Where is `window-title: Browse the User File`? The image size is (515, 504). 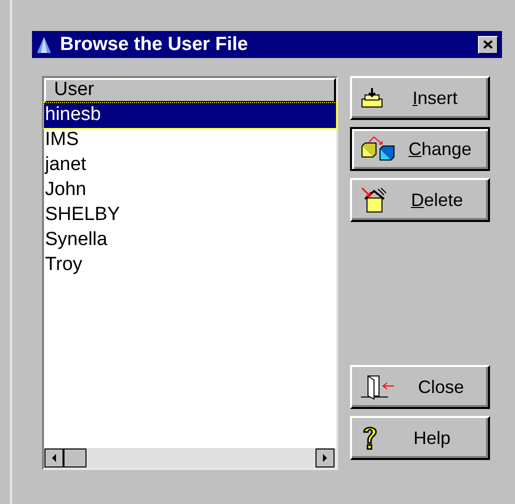
window-title: Browse the User File is located at coordinates (154, 44).